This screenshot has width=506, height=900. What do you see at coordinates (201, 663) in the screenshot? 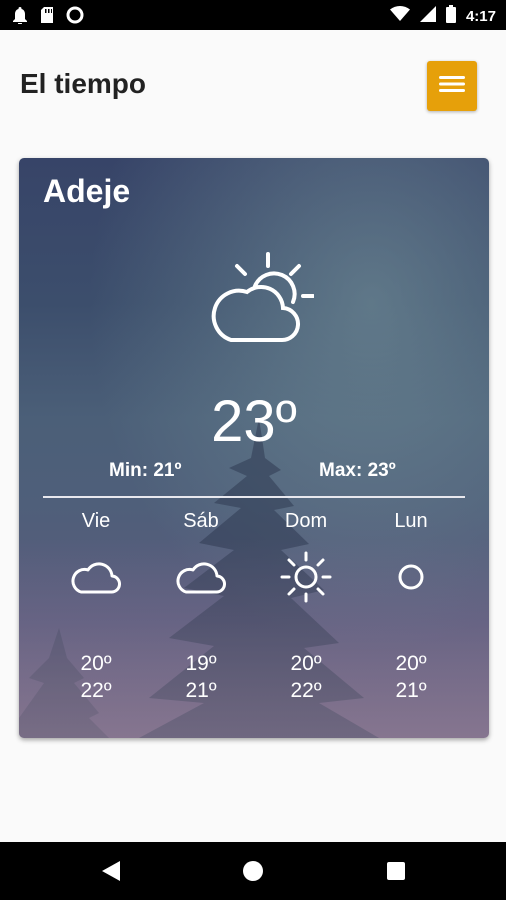
I see `forecast-low-temp: 19º` at bounding box center [201, 663].